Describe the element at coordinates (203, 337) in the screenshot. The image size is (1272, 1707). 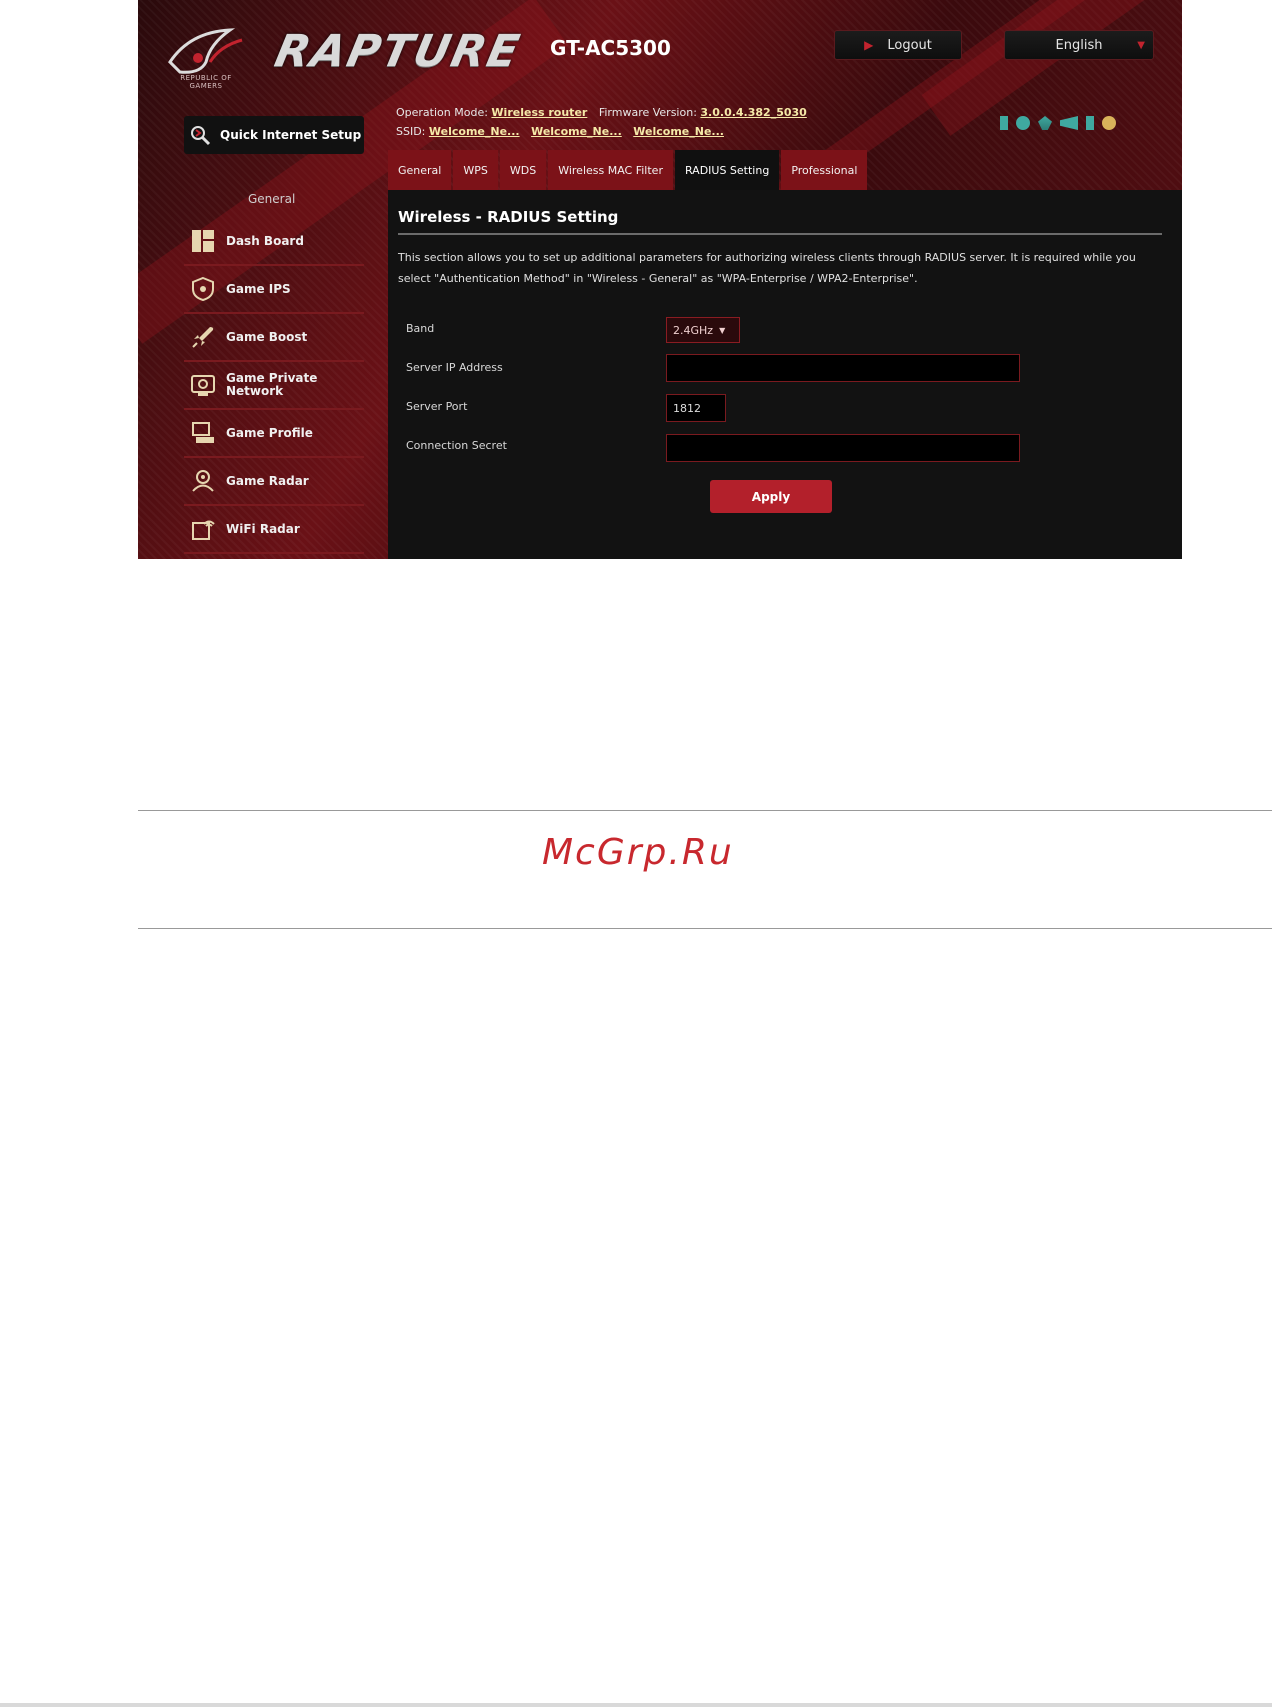
I see `rocket-icon` at that location.